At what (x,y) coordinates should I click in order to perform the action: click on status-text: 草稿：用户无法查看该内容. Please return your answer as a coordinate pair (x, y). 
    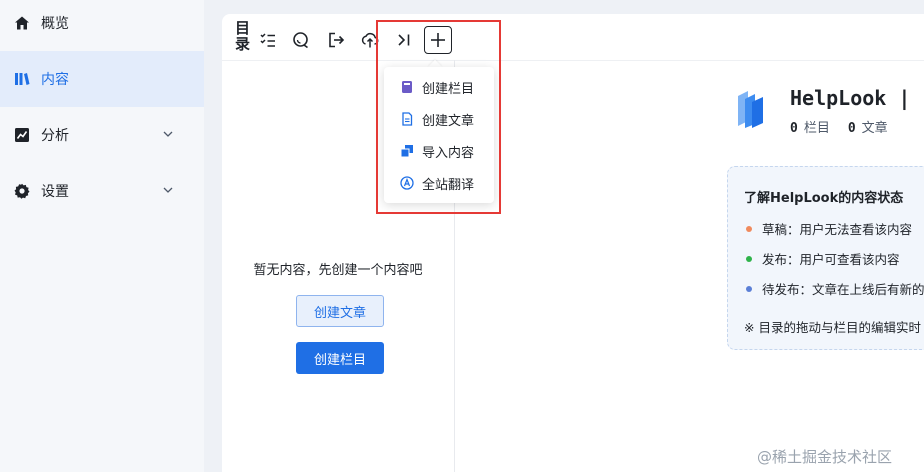
    Looking at the image, I should click on (837, 229).